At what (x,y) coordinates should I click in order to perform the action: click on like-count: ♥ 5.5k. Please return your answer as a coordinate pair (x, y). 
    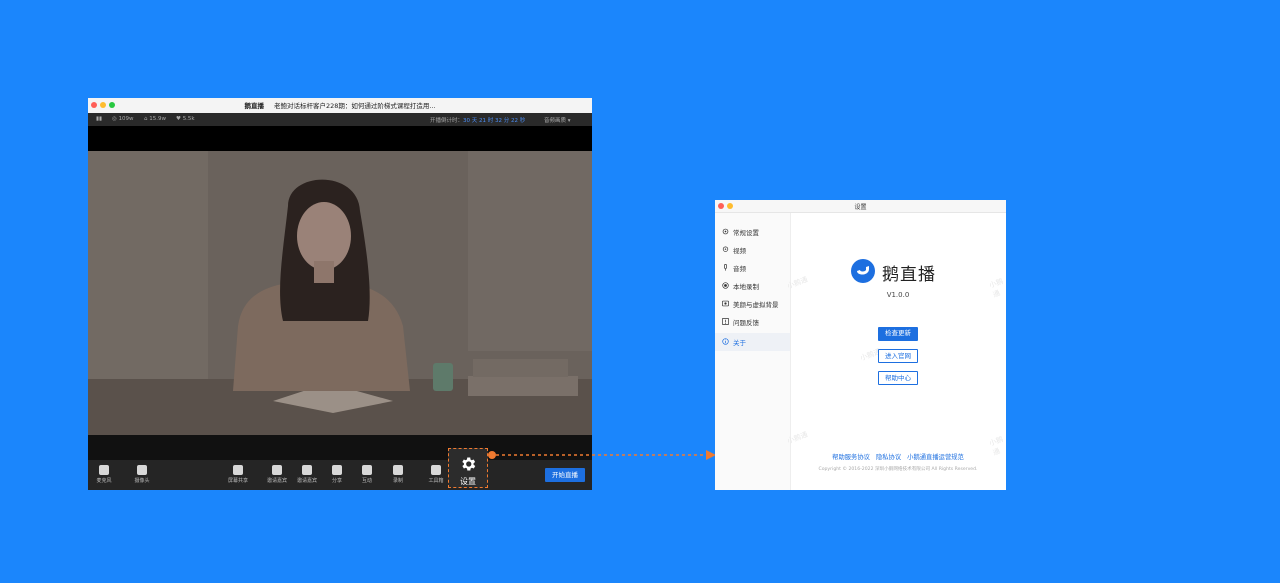
    Looking at the image, I should click on (185, 119).